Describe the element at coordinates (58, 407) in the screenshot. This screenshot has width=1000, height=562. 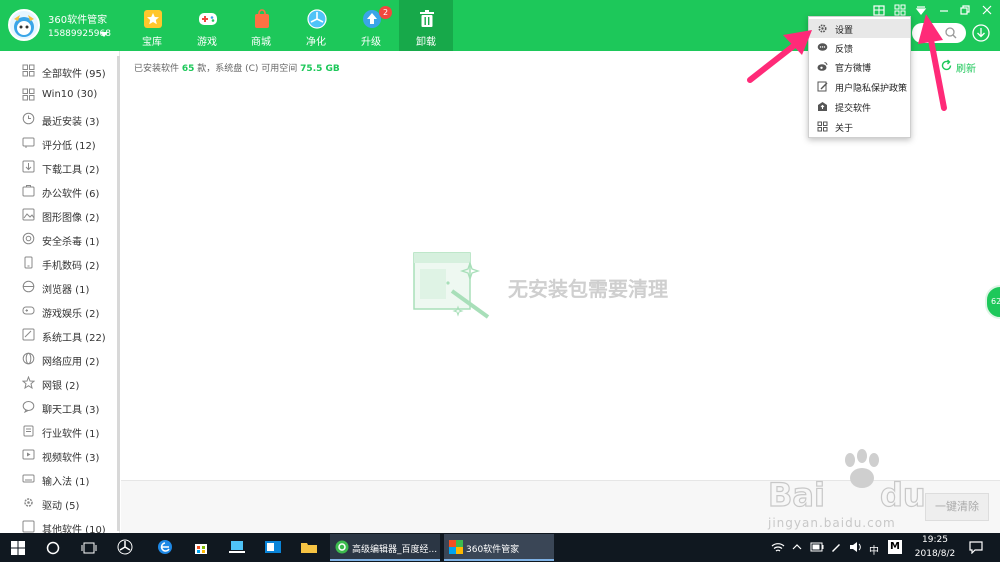
I see `sidebar-item-chat: 聊天工具 (3)` at that location.